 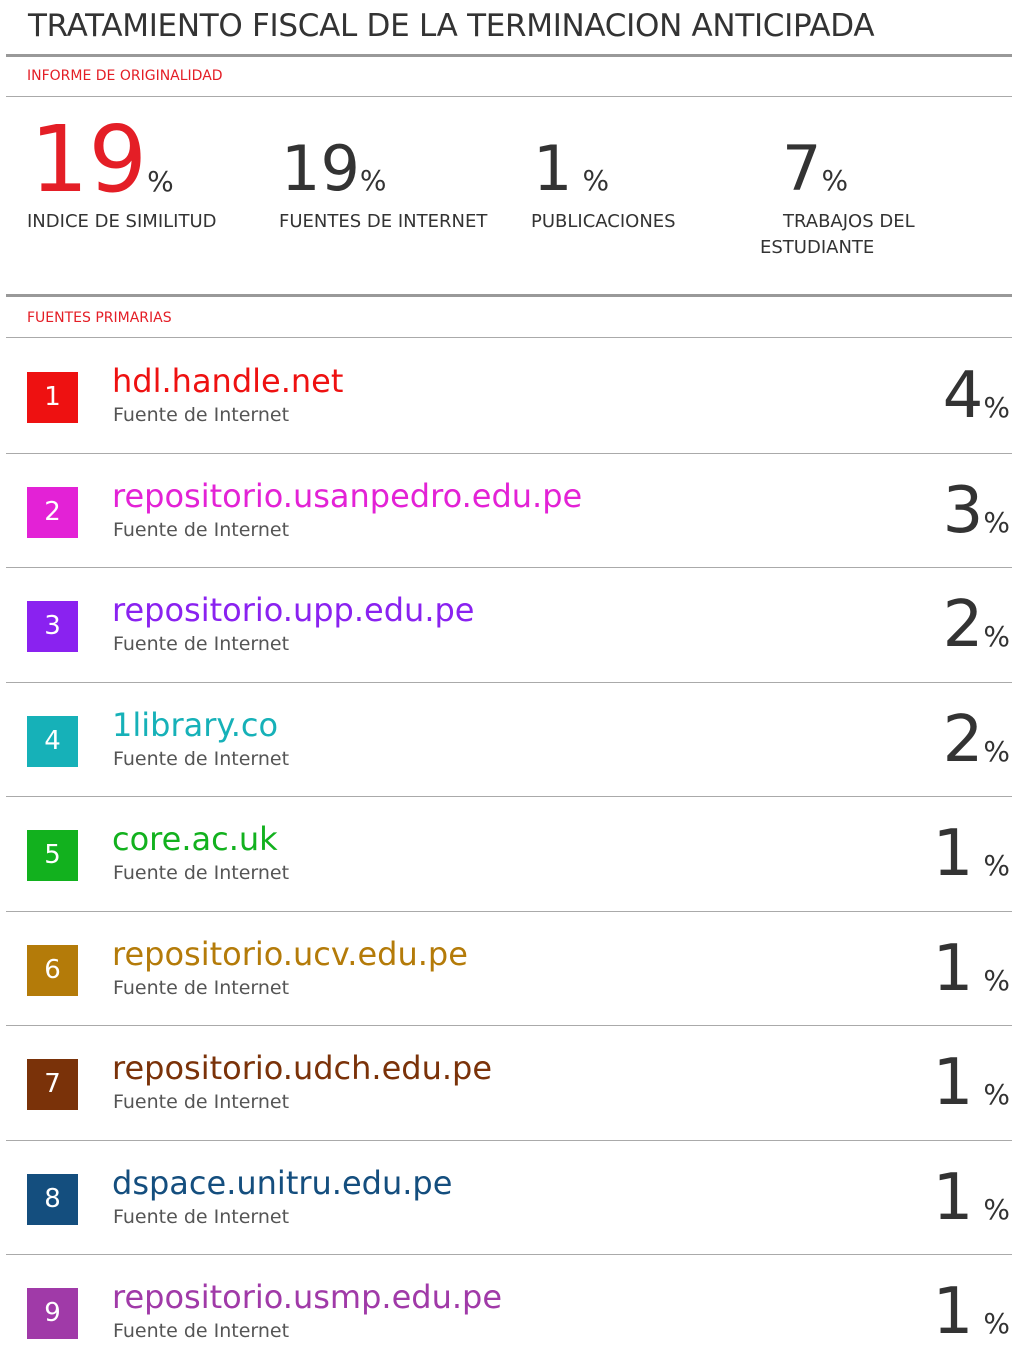 I want to click on source-rank-badge: 3, so click(x=52, y=626).